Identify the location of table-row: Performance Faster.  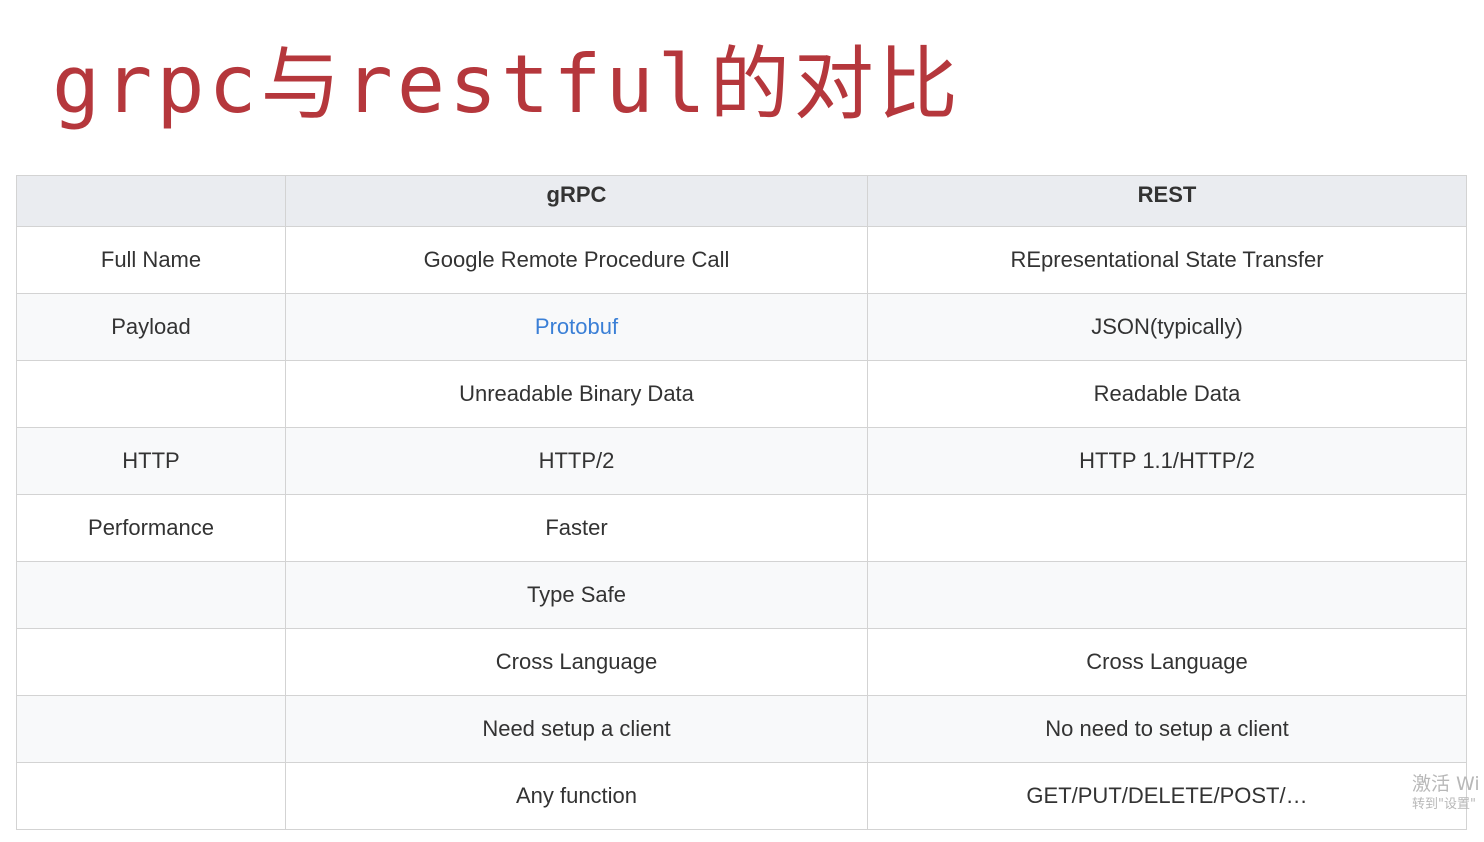
(741, 528).